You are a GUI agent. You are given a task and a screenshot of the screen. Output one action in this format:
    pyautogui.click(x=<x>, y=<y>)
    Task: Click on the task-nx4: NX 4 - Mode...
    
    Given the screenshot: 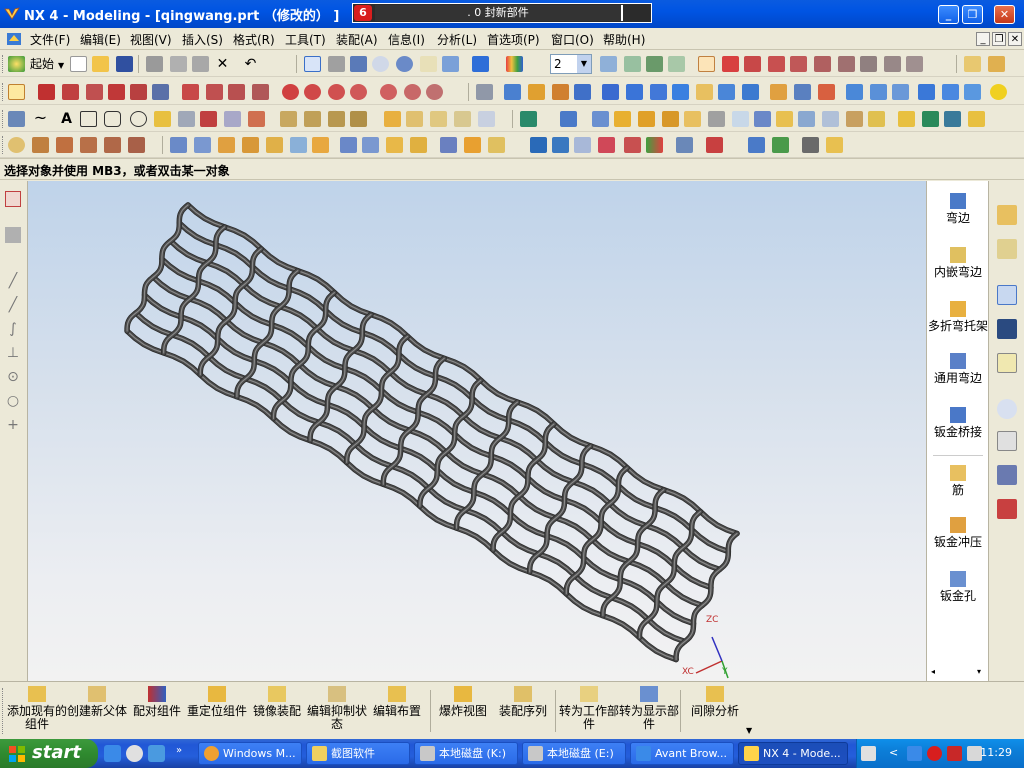 What is the action you would take?
    pyautogui.click(x=793, y=753)
    